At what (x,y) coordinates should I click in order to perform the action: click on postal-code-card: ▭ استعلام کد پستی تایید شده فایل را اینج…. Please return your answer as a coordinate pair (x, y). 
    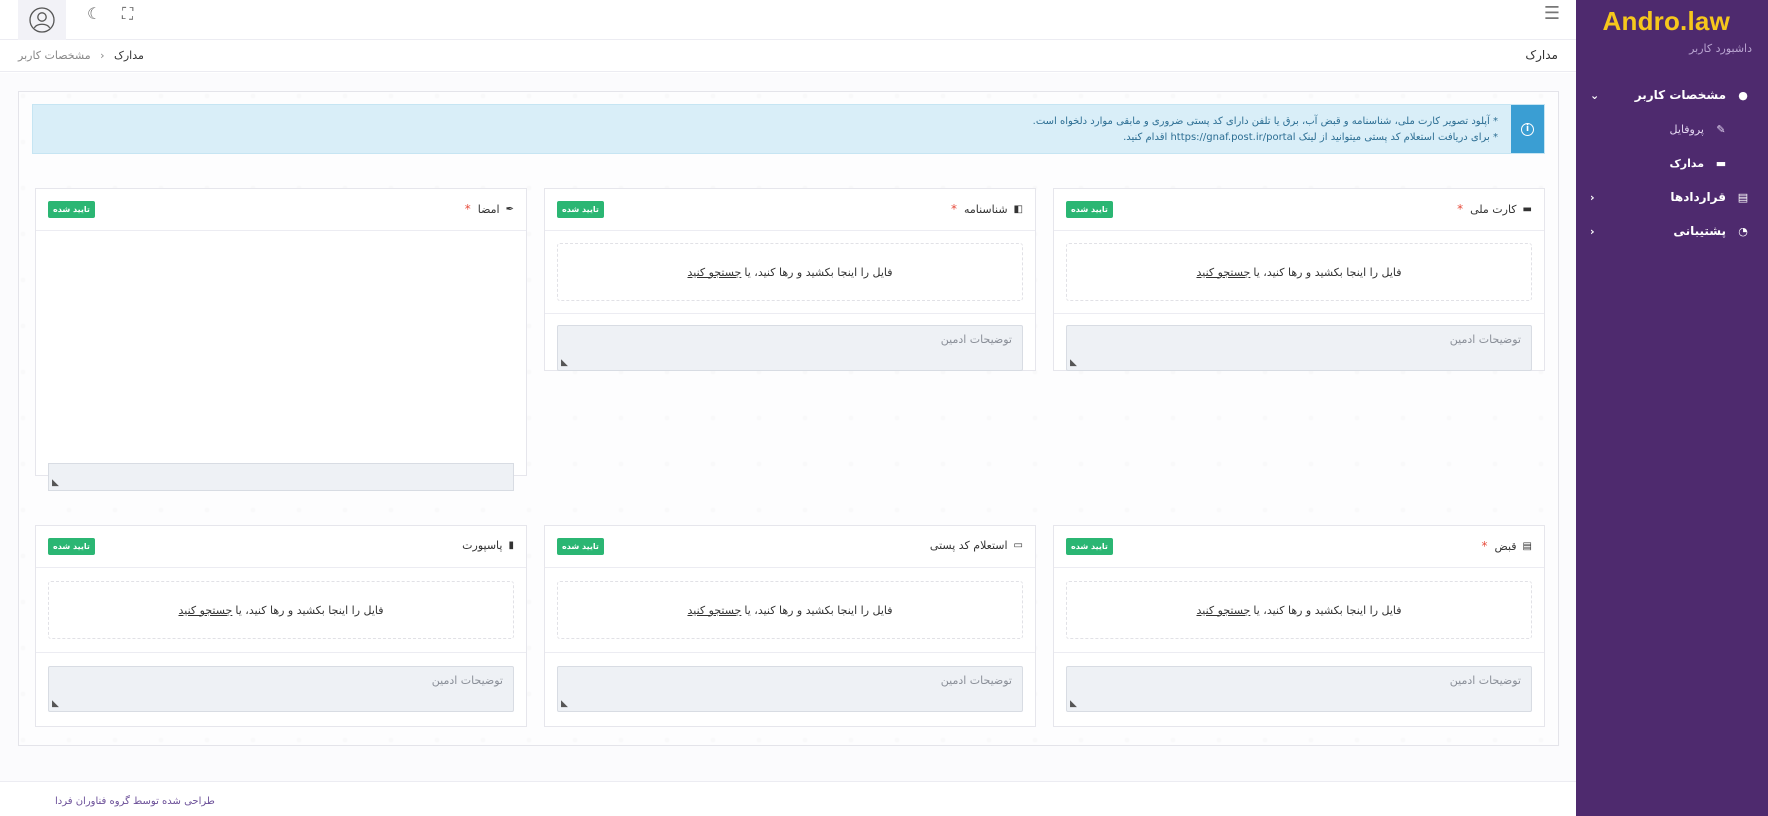
    Looking at the image, I should click on (790, 626).